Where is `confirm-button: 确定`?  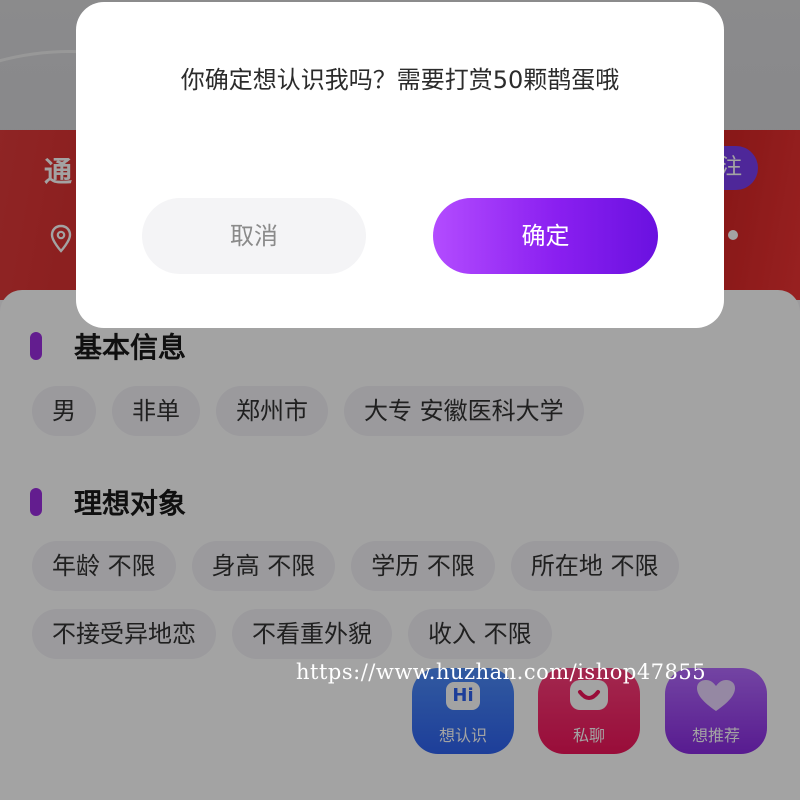
confirm-button: 确定 is located at coordinates (545, 236).